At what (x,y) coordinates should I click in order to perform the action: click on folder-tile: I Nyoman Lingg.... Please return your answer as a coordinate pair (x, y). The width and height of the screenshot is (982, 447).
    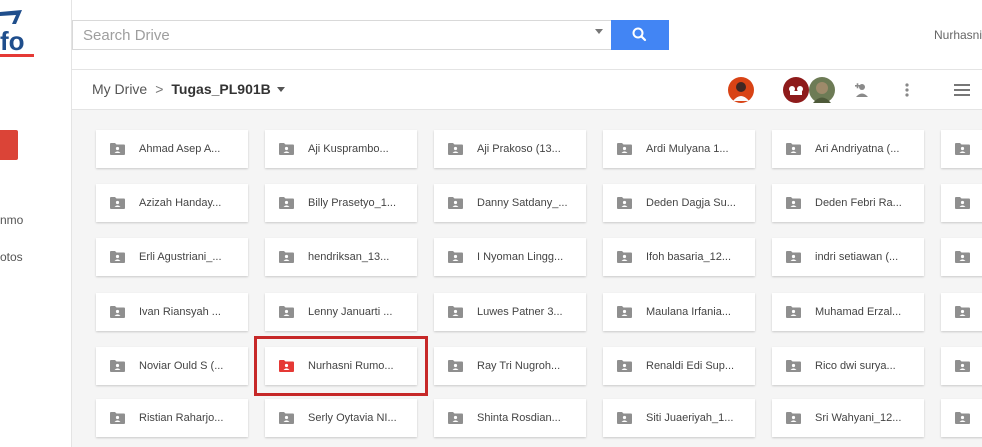
    Looking at the image, I should click on (510, 257).